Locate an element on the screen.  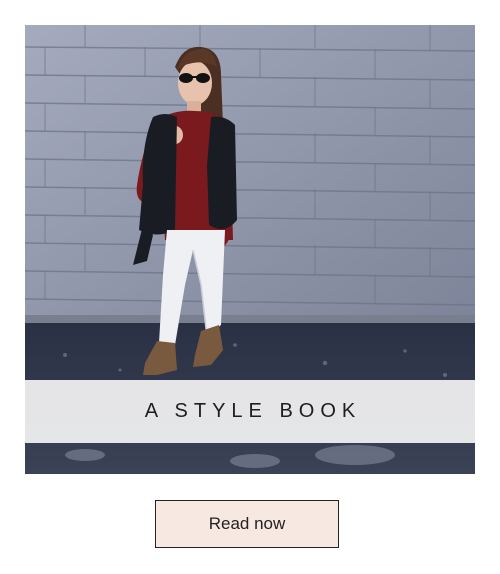
page-title: A STYLE BOOK is located at coordinates (253, 411).